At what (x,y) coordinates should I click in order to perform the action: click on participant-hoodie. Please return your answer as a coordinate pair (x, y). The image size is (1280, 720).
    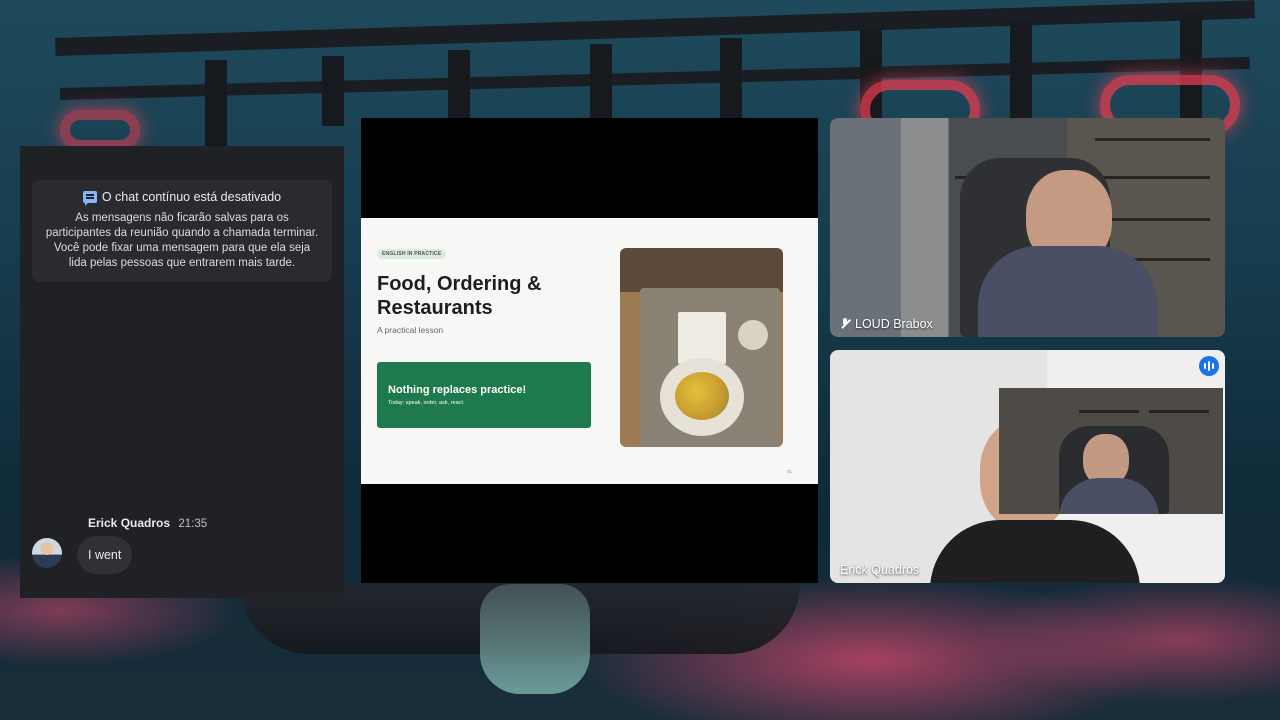
    Looking at the image, I should click on (1068, 291).